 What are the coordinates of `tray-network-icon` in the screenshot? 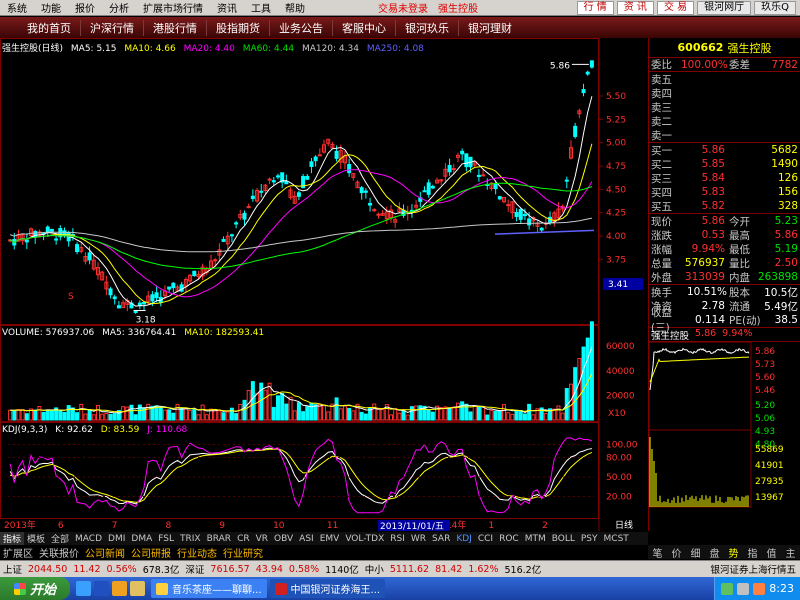 It's located at (727, 588).